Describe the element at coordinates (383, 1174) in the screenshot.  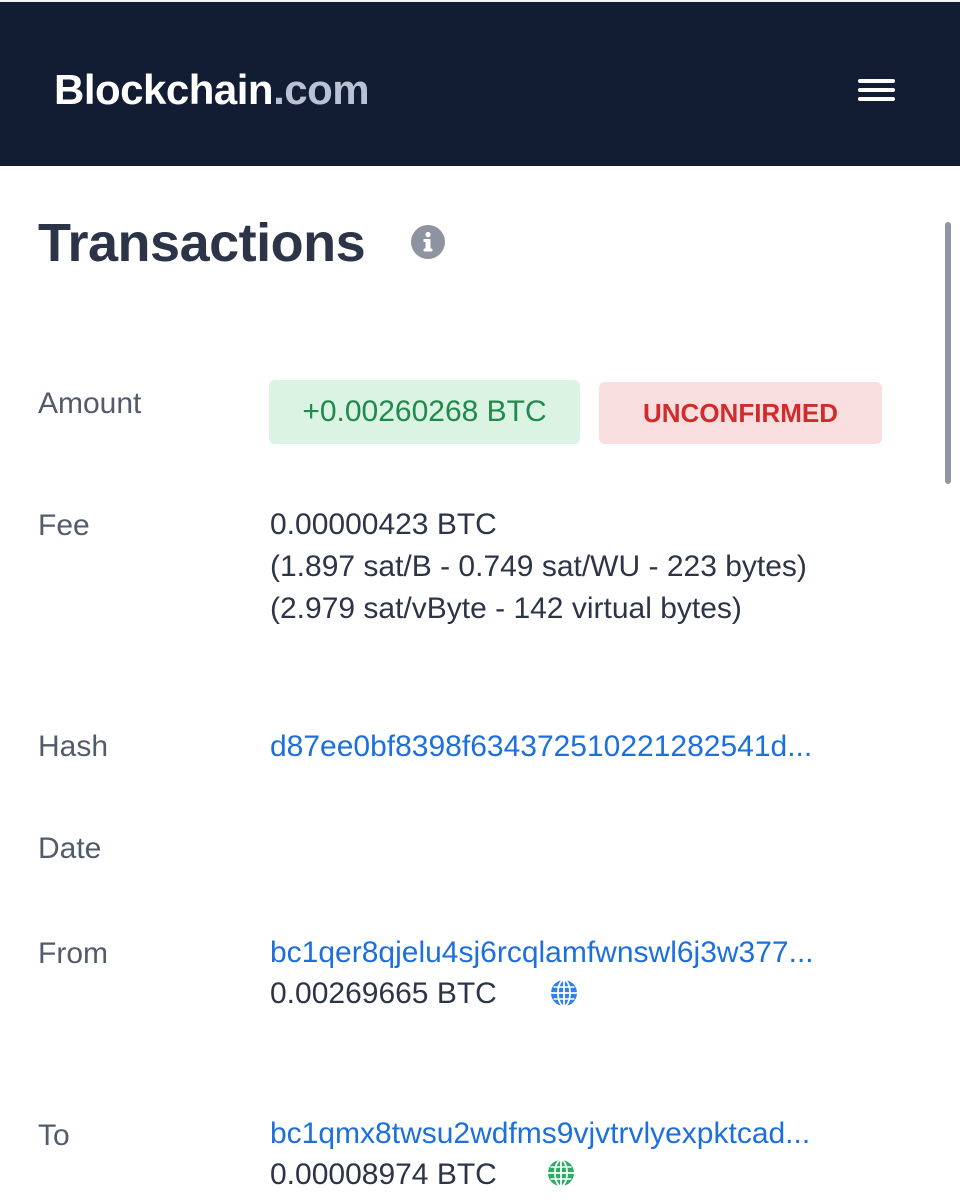
I see `to-amount: 0.00008974 BTC` at that location.